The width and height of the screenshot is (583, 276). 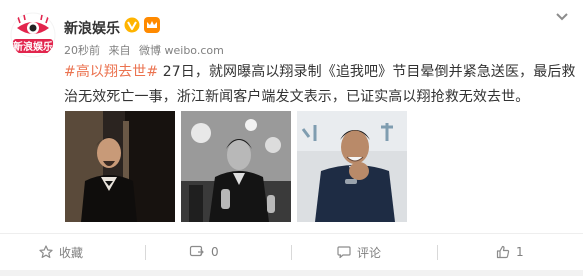 What do you see at coordinates (196, 251) in the screenshot?
I see `repost-icon` at bounding box center [196, 251].